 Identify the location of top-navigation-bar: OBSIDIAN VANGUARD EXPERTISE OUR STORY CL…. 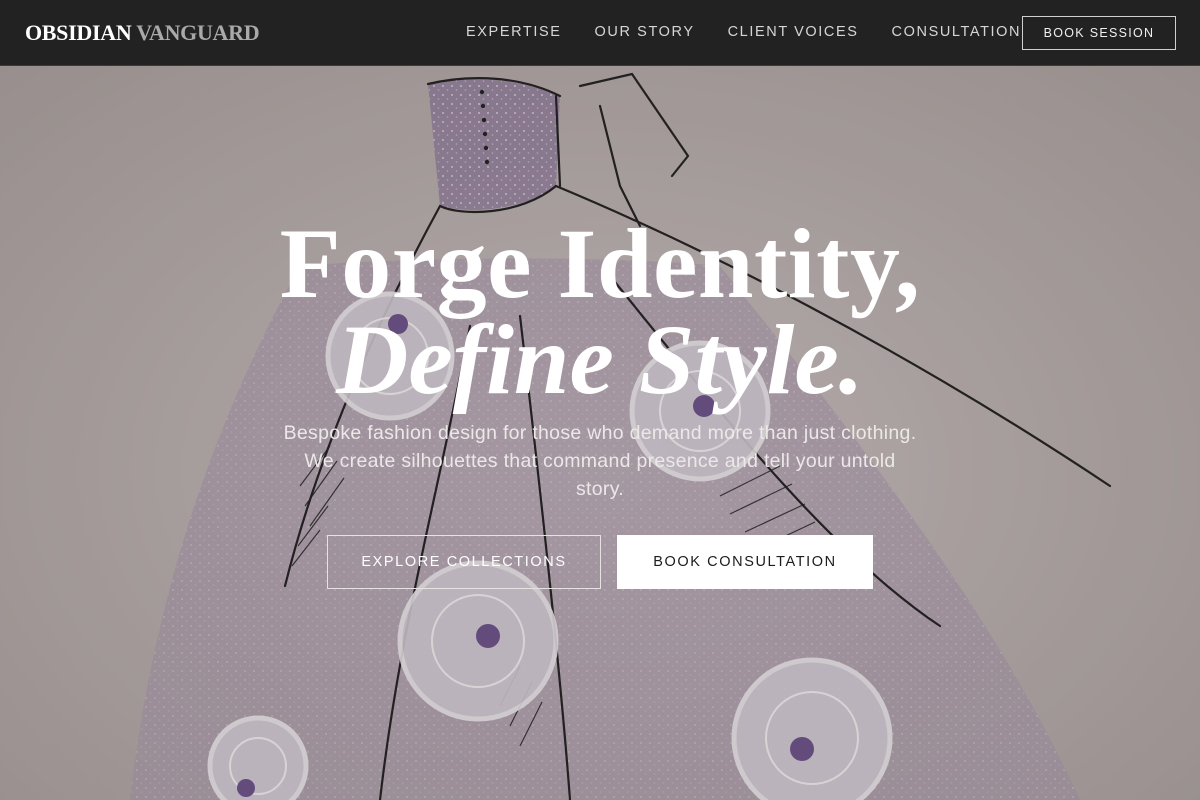
(600, 33).